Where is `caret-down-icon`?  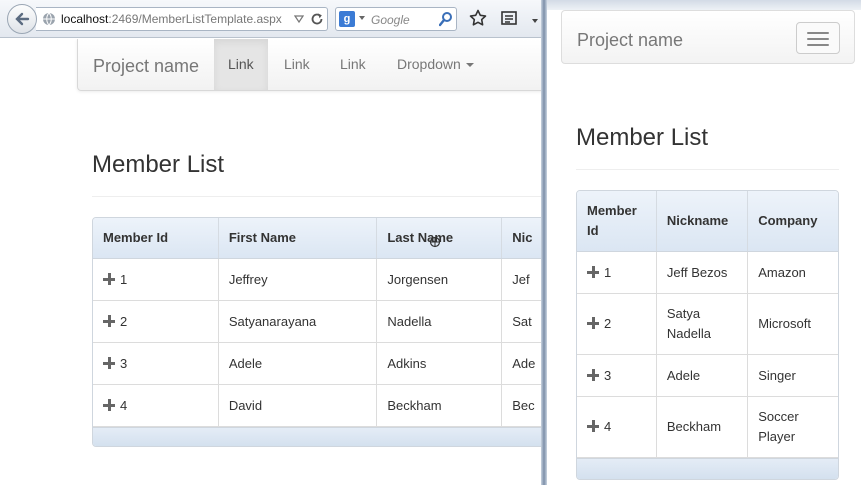 caret-down-icon is located at coordinates (469, 65).